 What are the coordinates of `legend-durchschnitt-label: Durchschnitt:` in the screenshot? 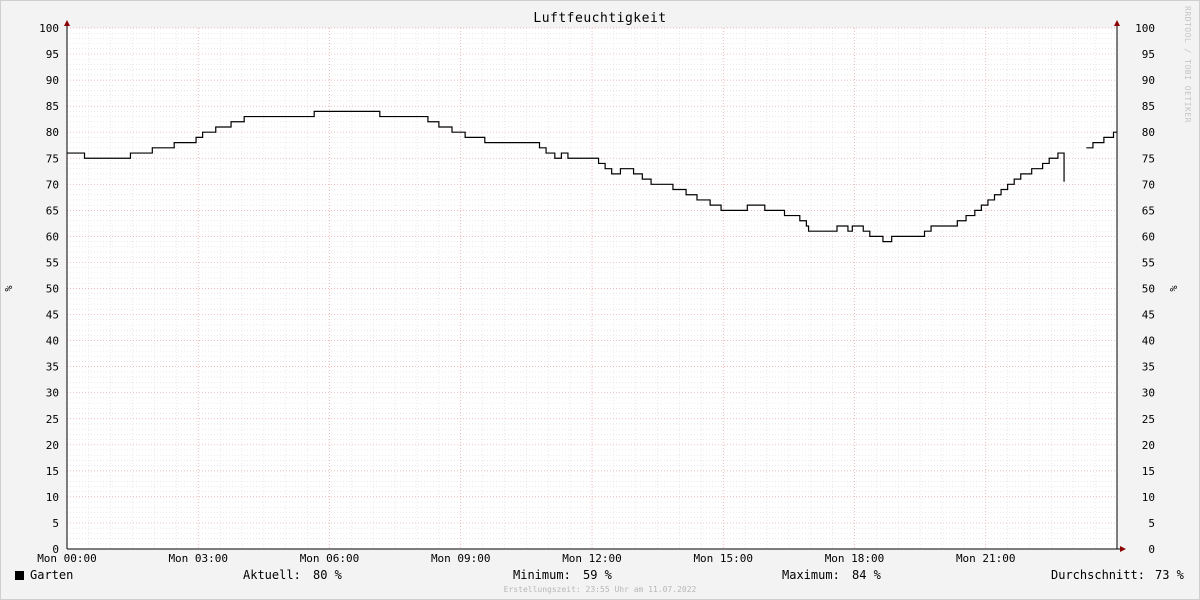 It's located at (1098, 575).